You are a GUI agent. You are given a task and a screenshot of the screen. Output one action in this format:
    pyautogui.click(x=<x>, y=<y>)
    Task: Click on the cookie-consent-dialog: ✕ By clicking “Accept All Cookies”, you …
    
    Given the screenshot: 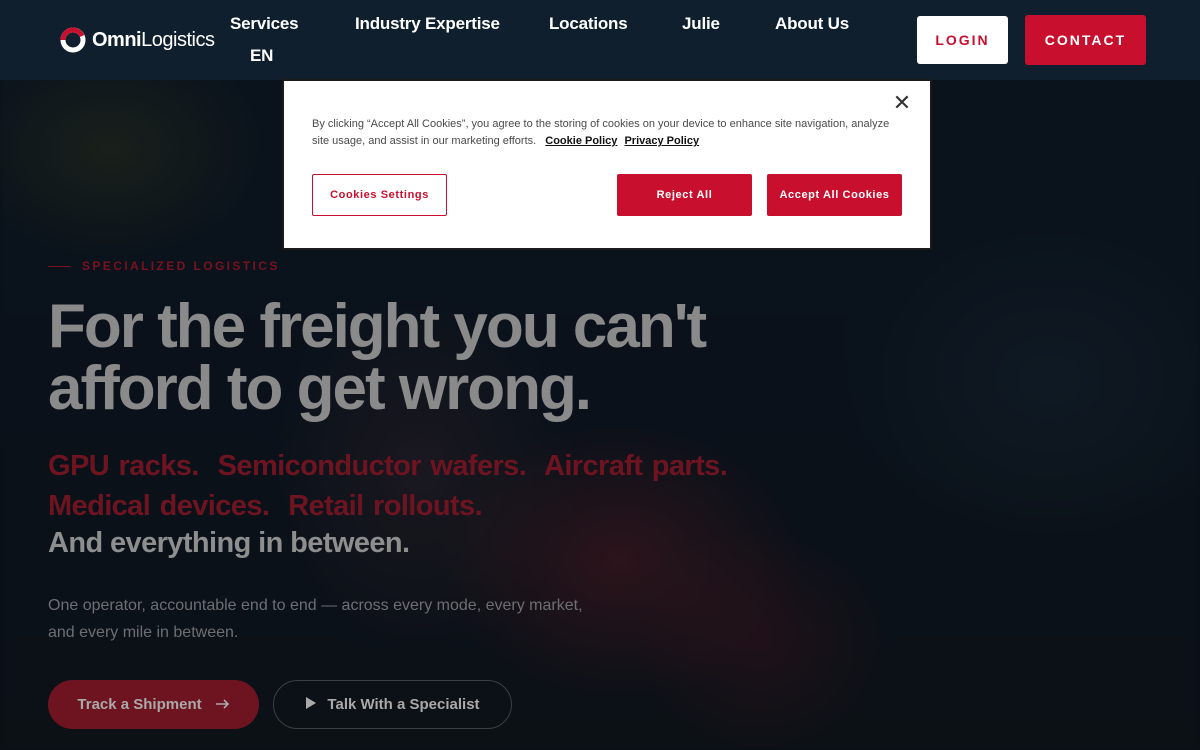 What is the action you would take?
    pyautogui.click(x=607, y=164)
    